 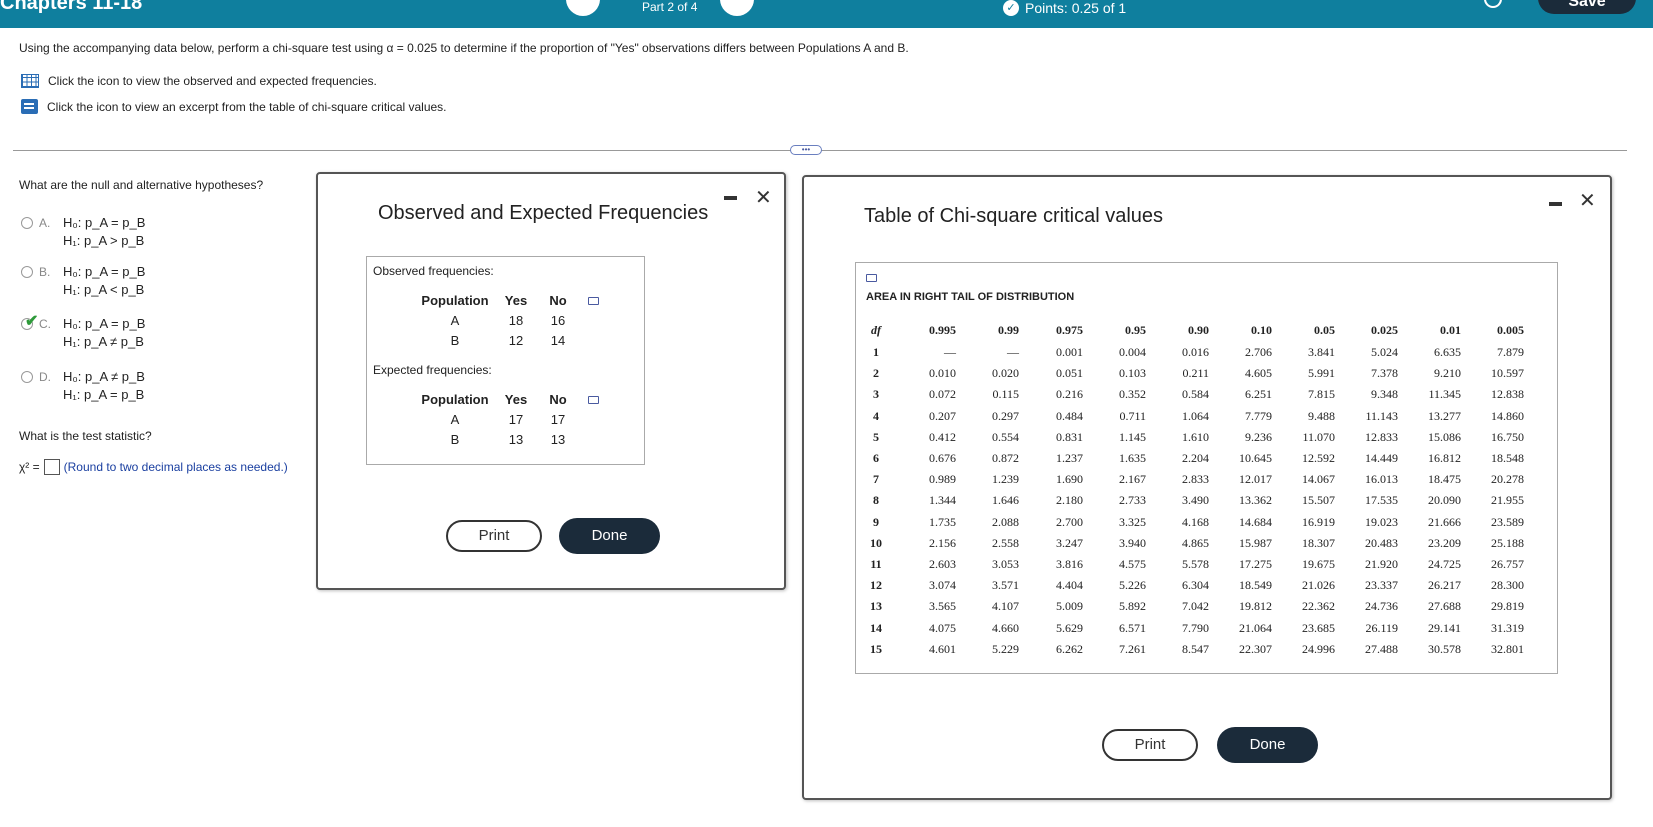 What do you see at coordinates (1255, 458) in the screenshot?
I see `critical-value-cell: 10.645` at bounding box center [1255, 458].